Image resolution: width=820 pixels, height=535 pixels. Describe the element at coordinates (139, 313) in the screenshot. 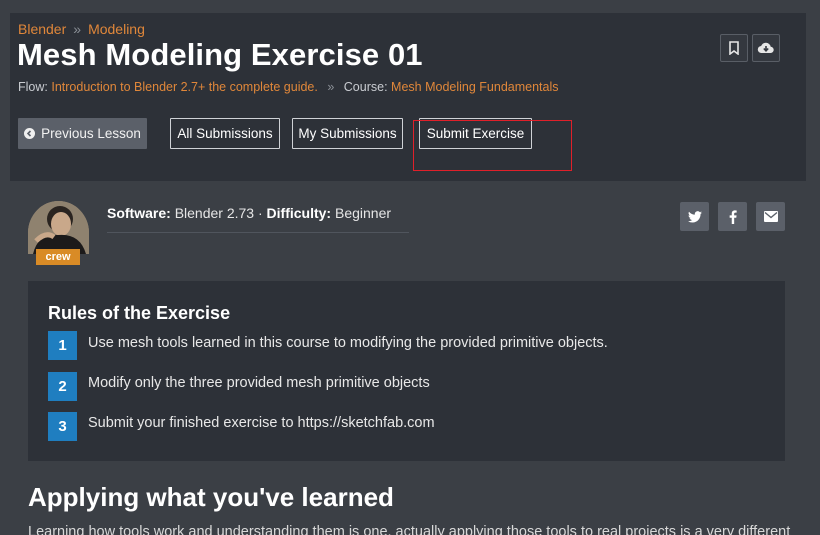

I see `rules-title: Rules of the Exercise` at that location.